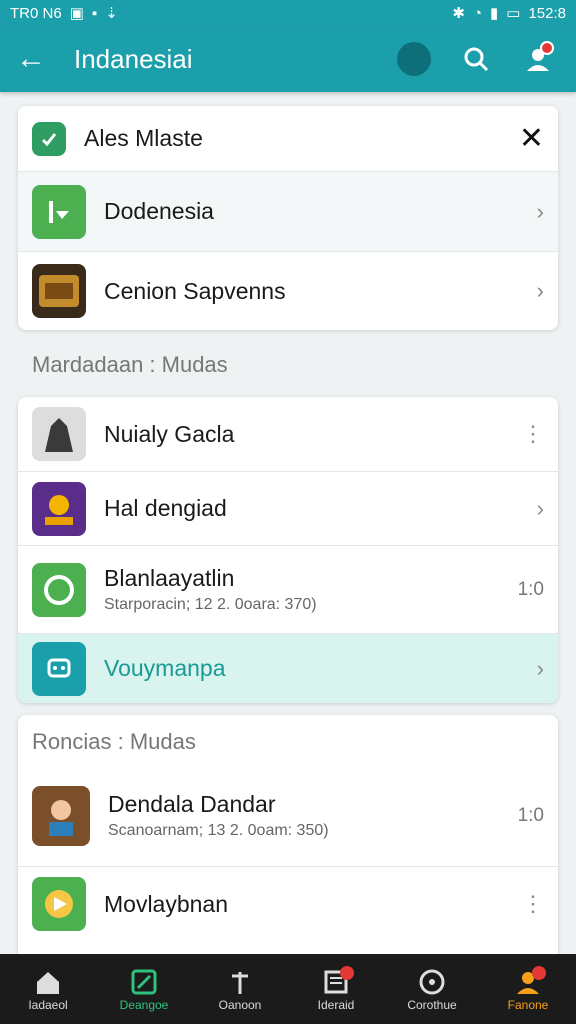 This screenshot has width=576, height=1024. Describe the element at coordinates (165, 668) in the screenshot. I see `list-item-label: Vouymanpa` at that location.